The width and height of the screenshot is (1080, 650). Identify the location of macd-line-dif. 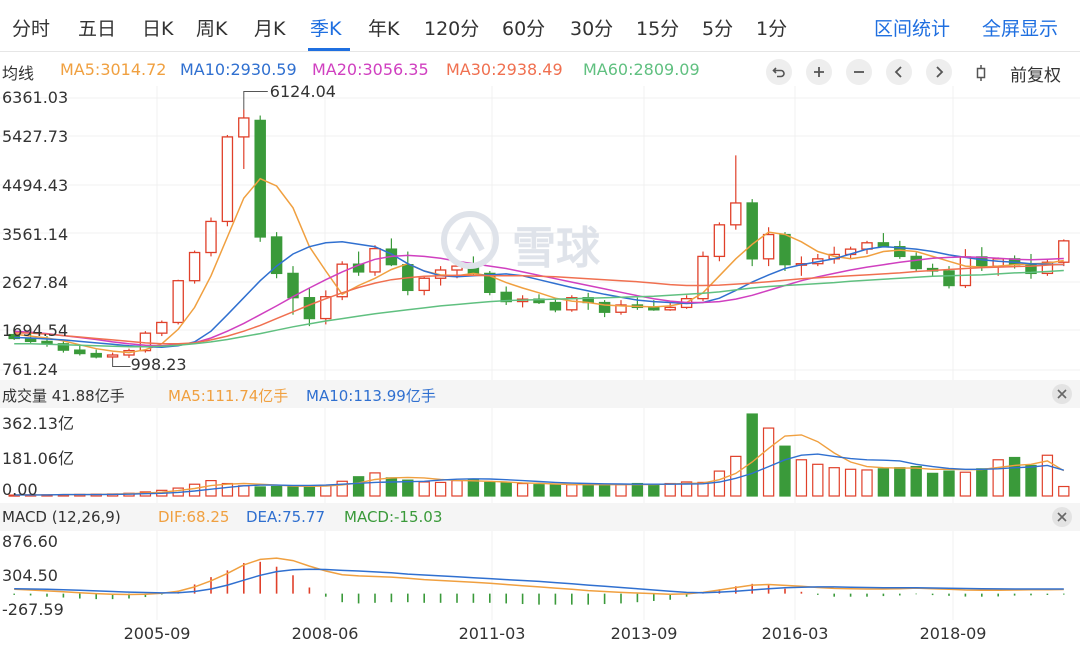
(539, 576).